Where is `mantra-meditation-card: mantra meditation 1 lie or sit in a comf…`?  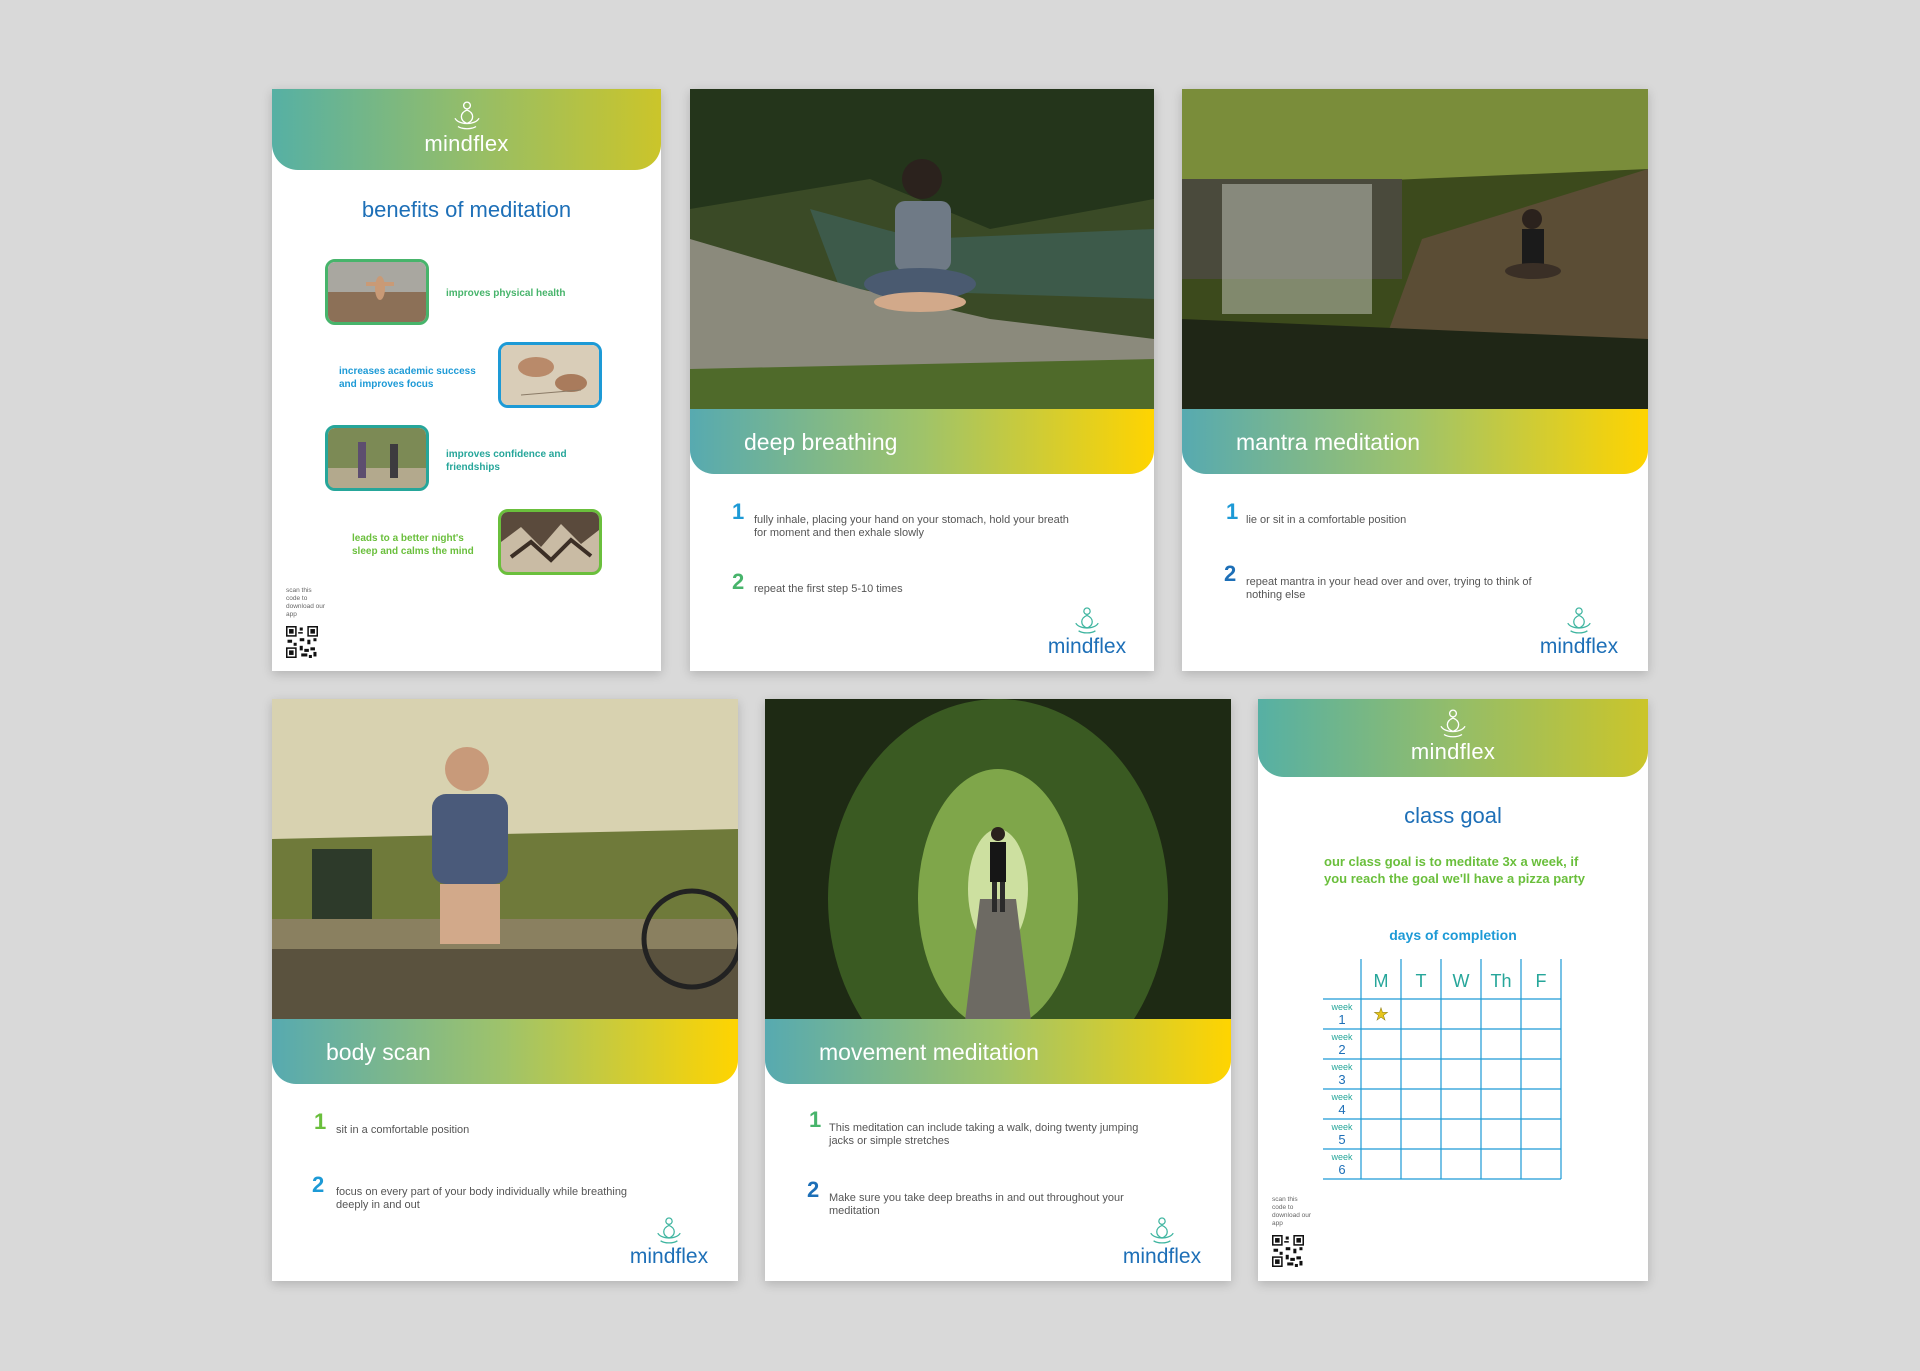
mantra-meditation-card: mantra meditation 1 lie or sit in a comf… is located at coordinates (1415, 380).